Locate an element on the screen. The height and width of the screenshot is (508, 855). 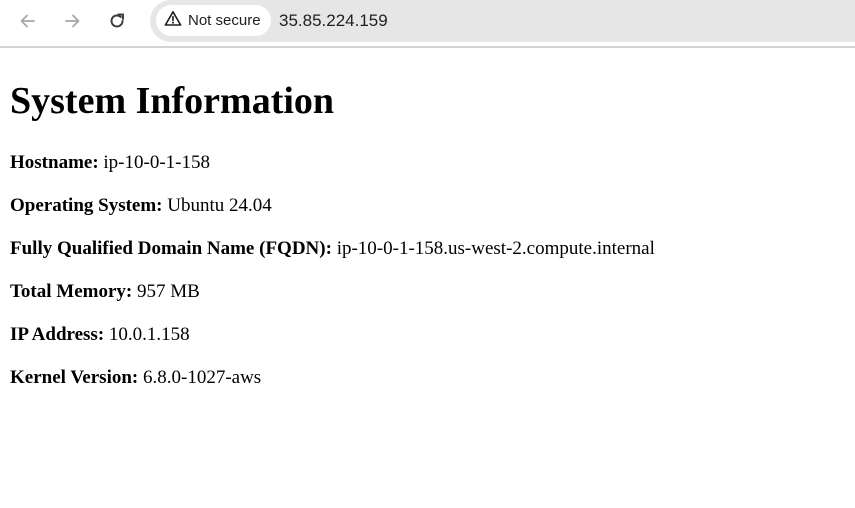
security-indicator: Not secure is located at coordinates (213, 20).